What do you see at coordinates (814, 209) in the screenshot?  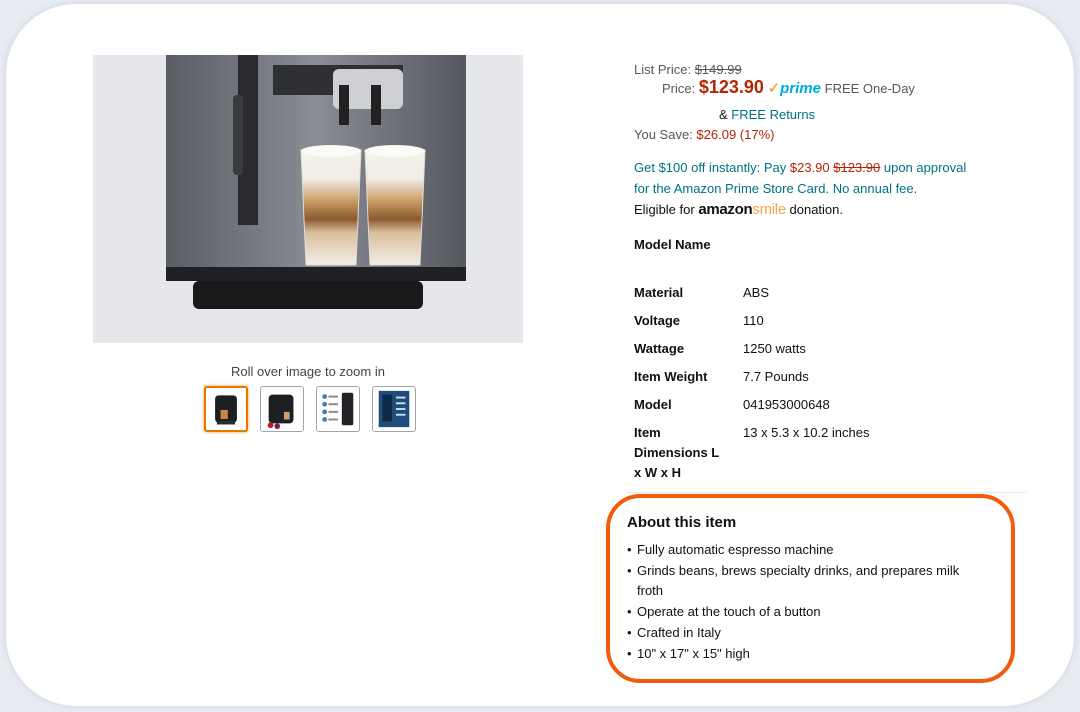 I see `eligible-suffix: donation.` at bounding box center [814, 209].